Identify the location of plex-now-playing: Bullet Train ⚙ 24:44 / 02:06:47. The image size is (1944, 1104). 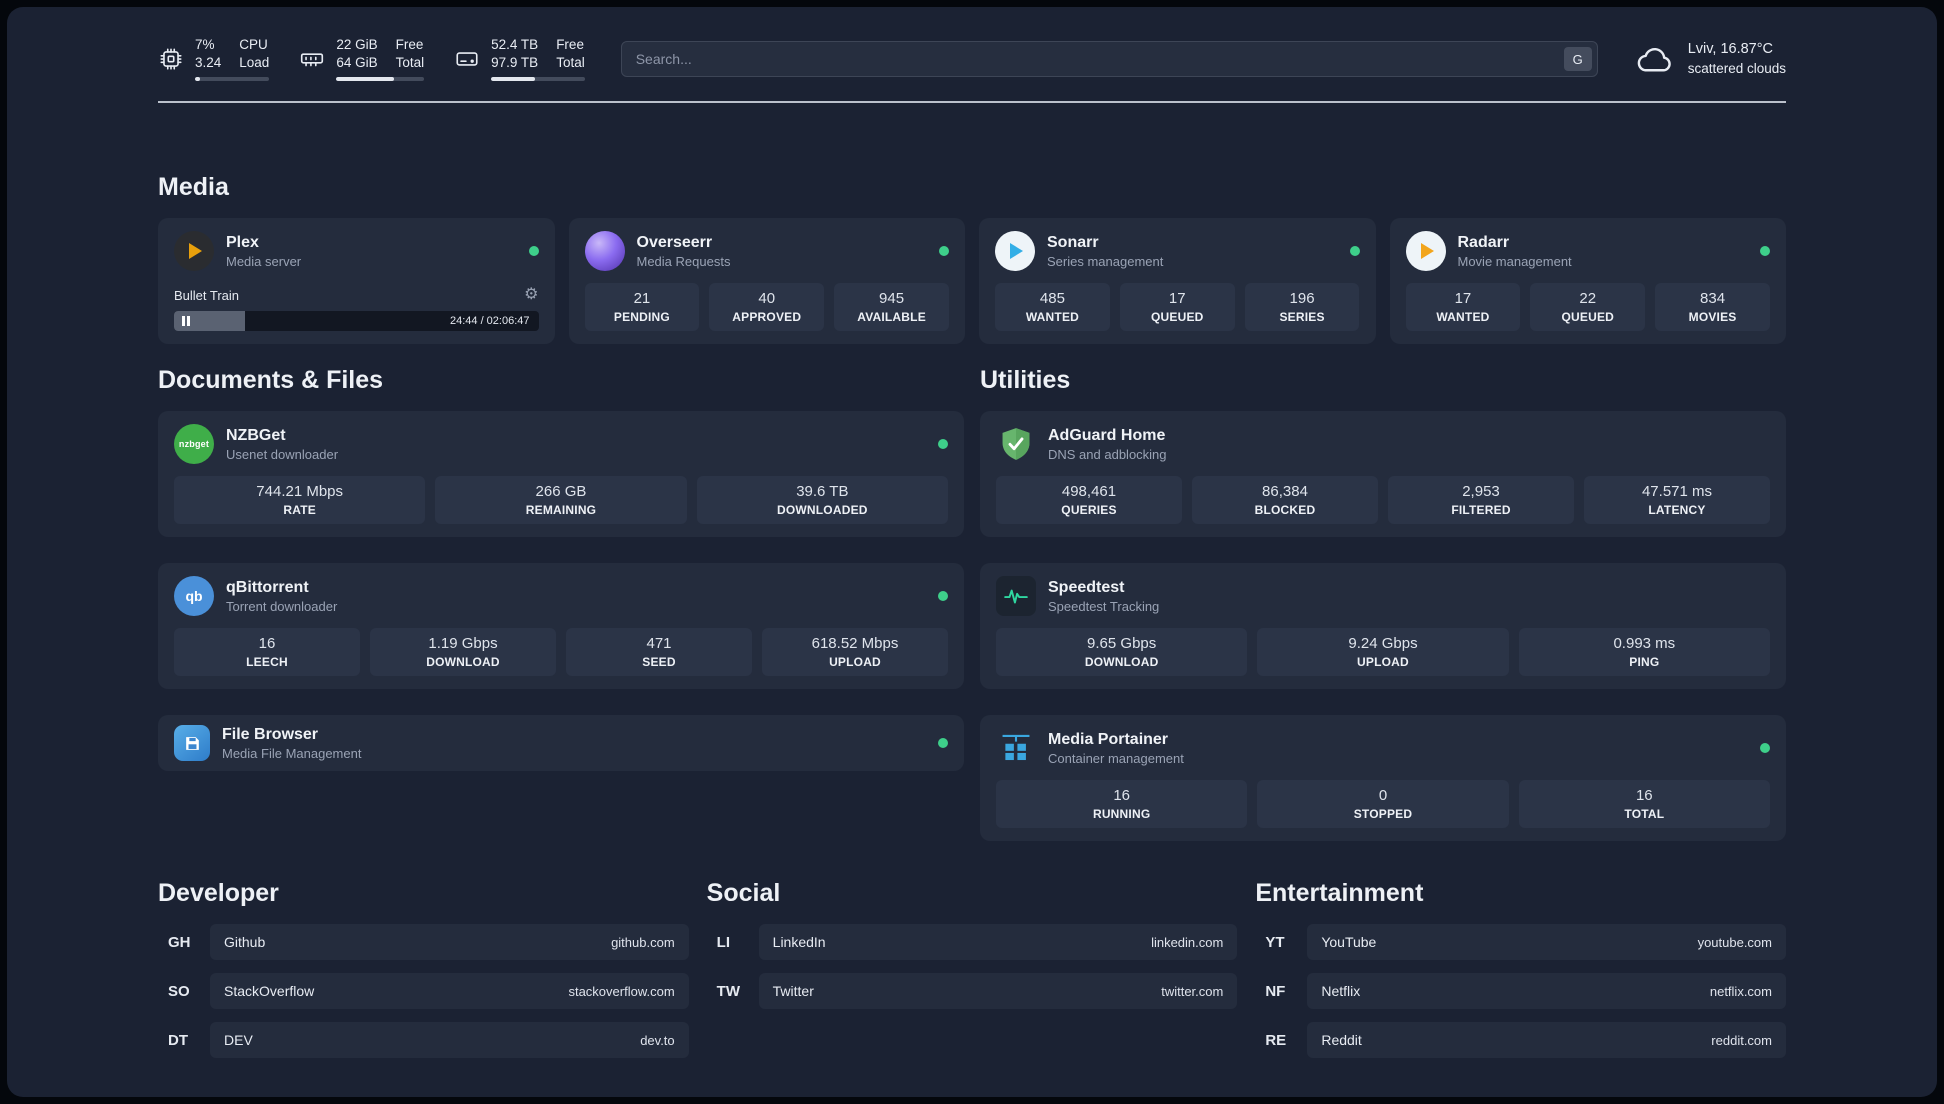
(356, 304).